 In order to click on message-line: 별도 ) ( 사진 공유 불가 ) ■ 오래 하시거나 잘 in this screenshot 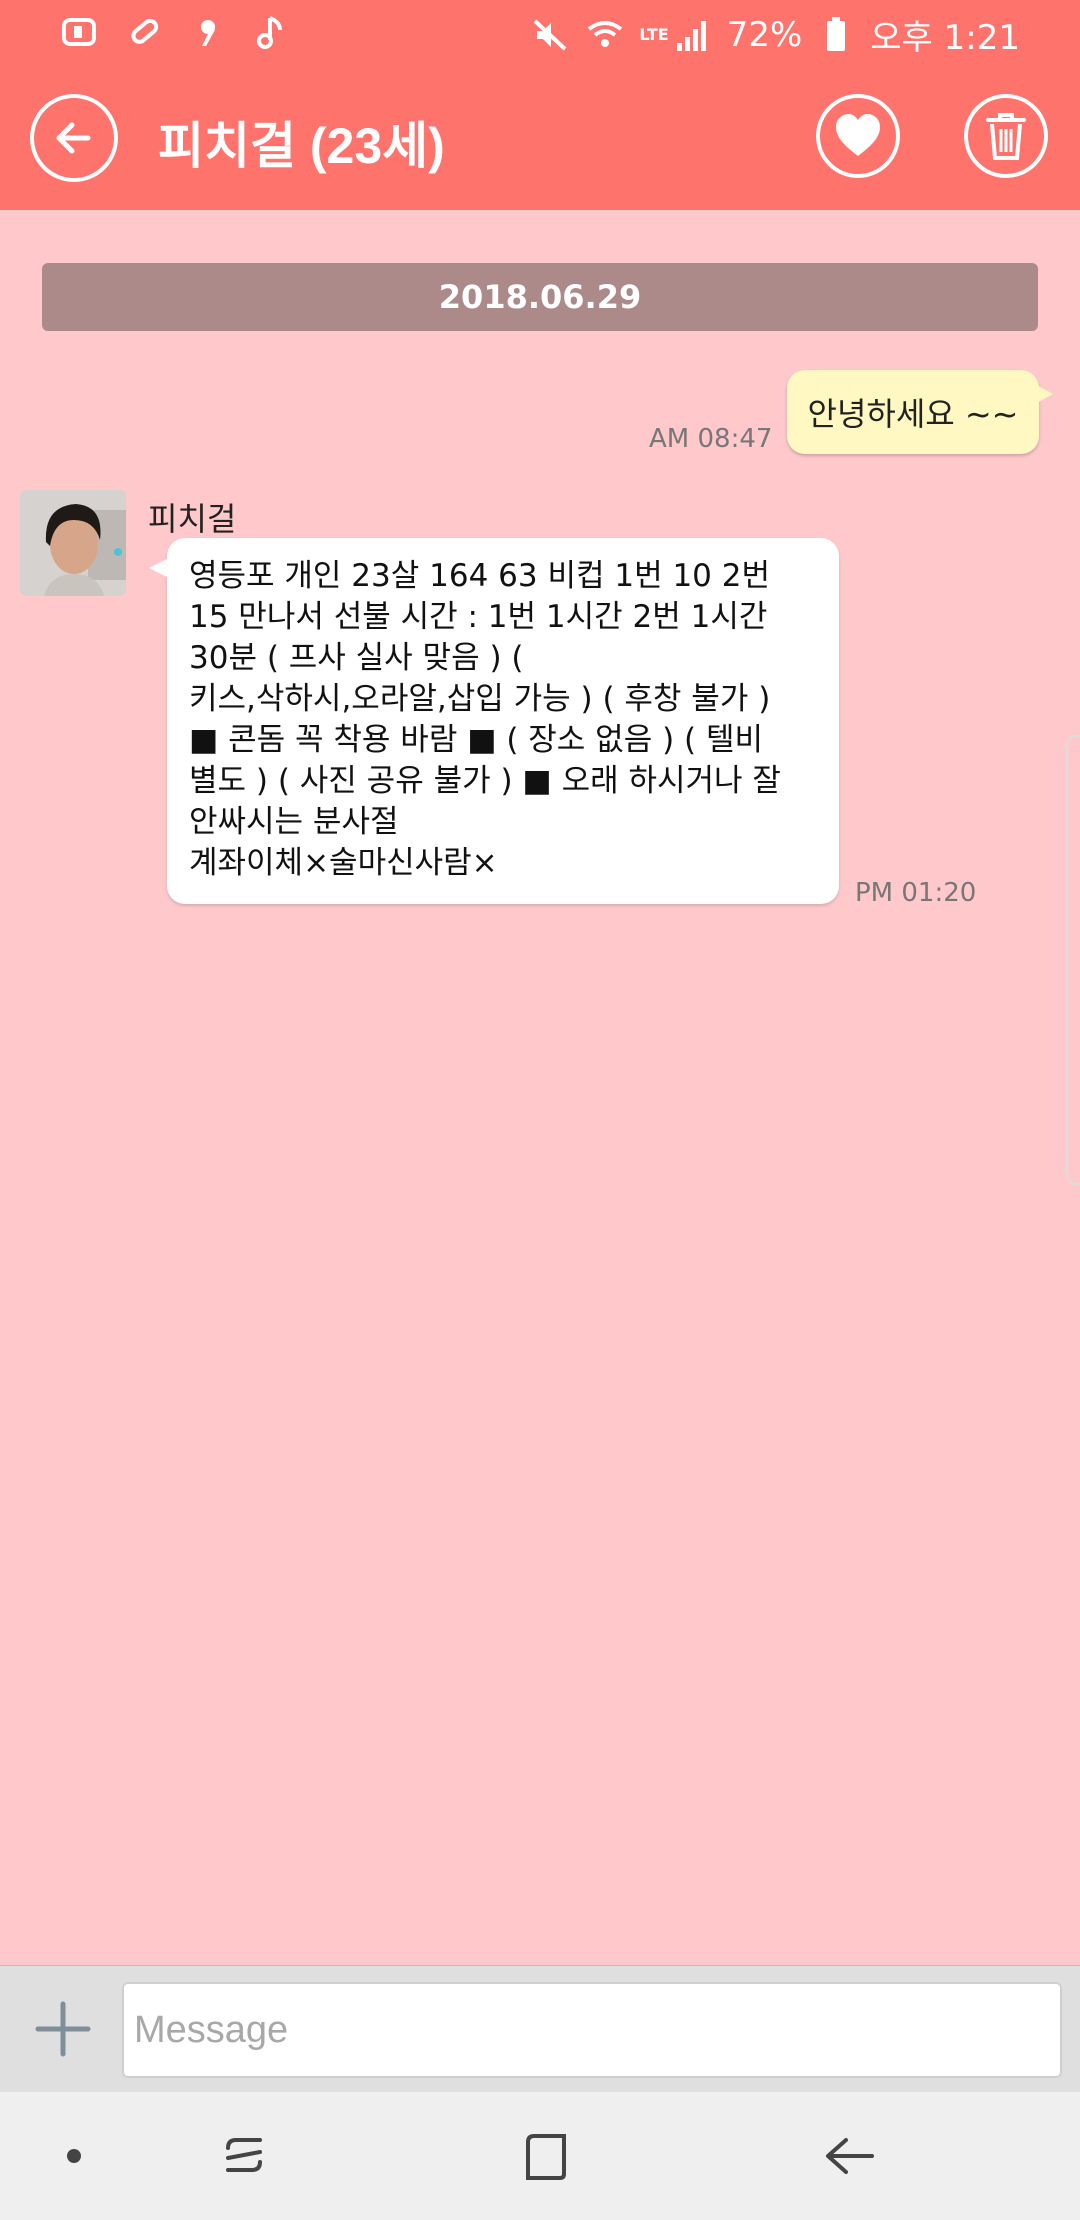, I will do `click(485, 781)`.